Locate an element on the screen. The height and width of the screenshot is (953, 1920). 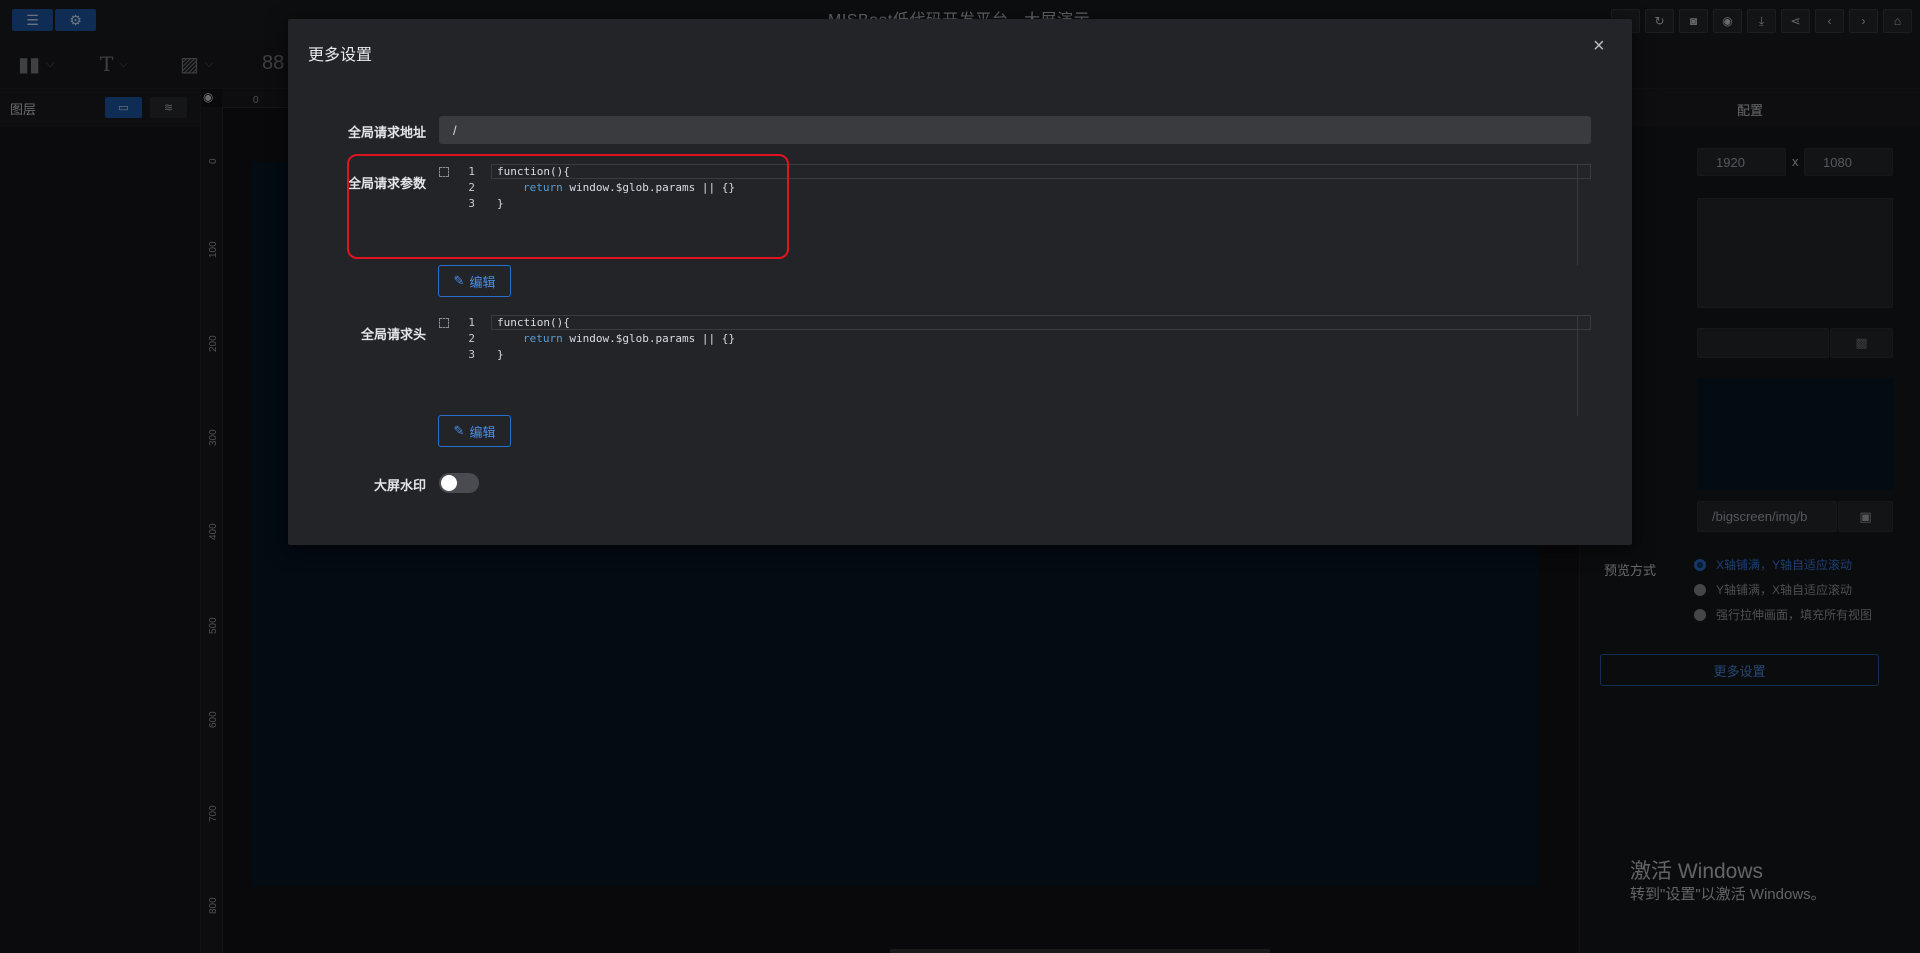
watermark-label: 大屏水印 is located at coordinates (399, 485).